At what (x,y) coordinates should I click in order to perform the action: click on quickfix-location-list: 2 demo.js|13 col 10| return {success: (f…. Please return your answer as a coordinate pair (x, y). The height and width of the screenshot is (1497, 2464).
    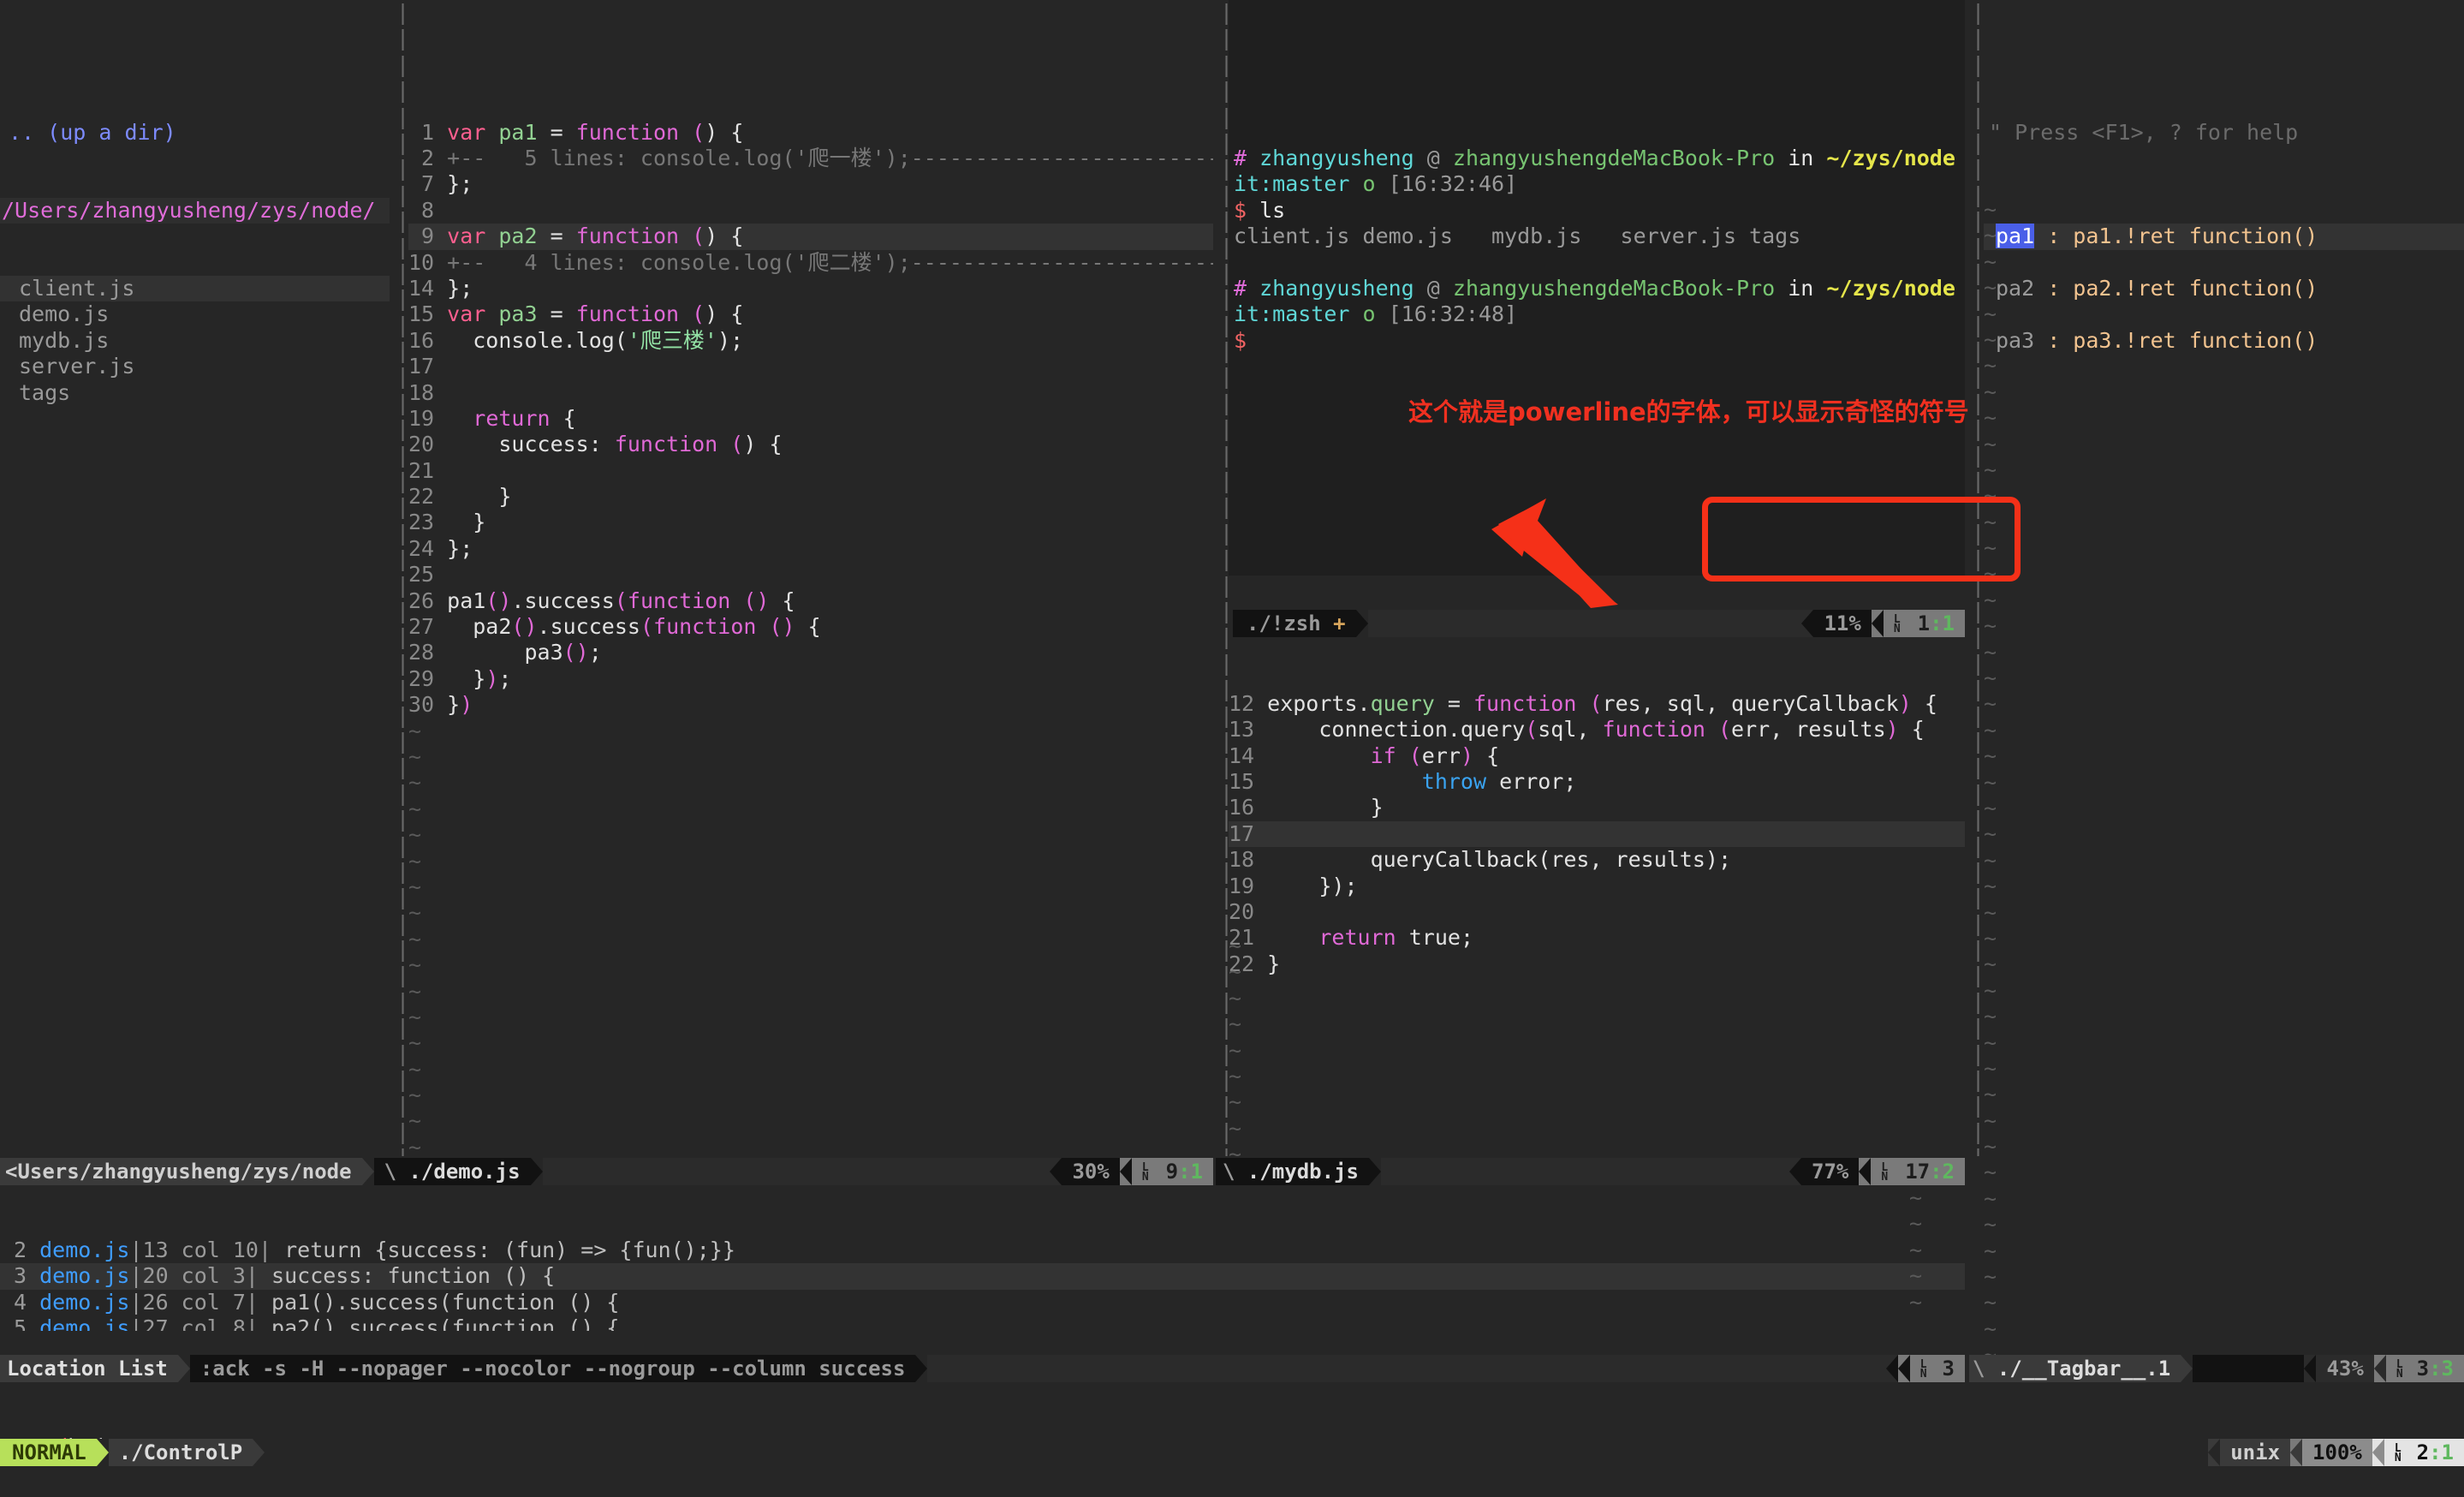
    Looking at the image, I should click on (982, 1258).